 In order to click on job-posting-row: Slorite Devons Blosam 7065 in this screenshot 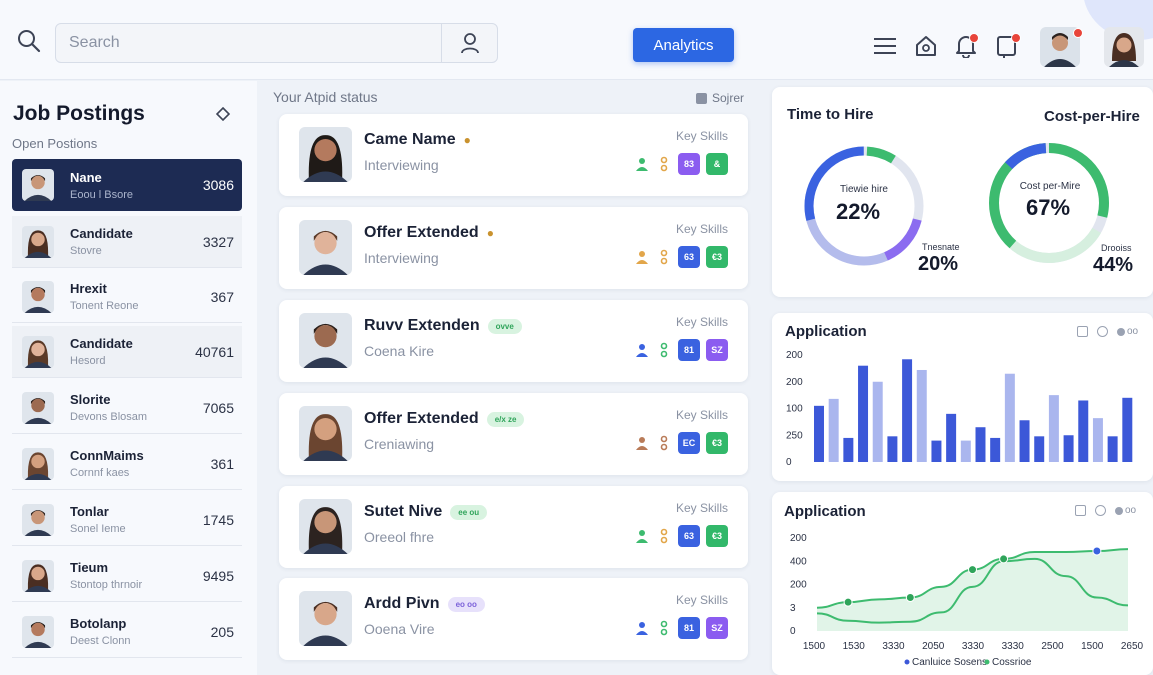, I will do `click(127, 408)`.